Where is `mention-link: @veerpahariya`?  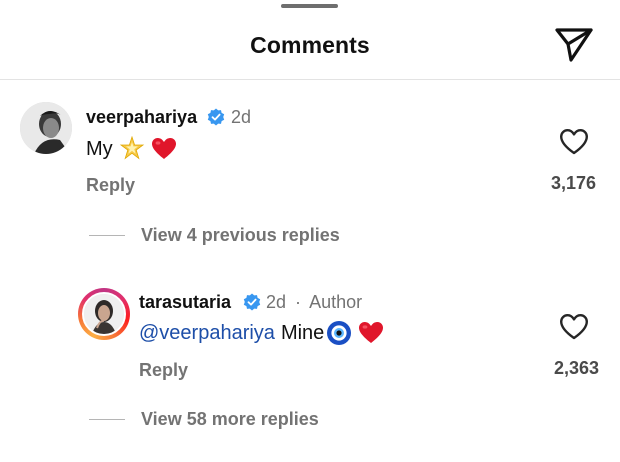
mention-link: @veerpahariya is located at coordinates (207, 333).